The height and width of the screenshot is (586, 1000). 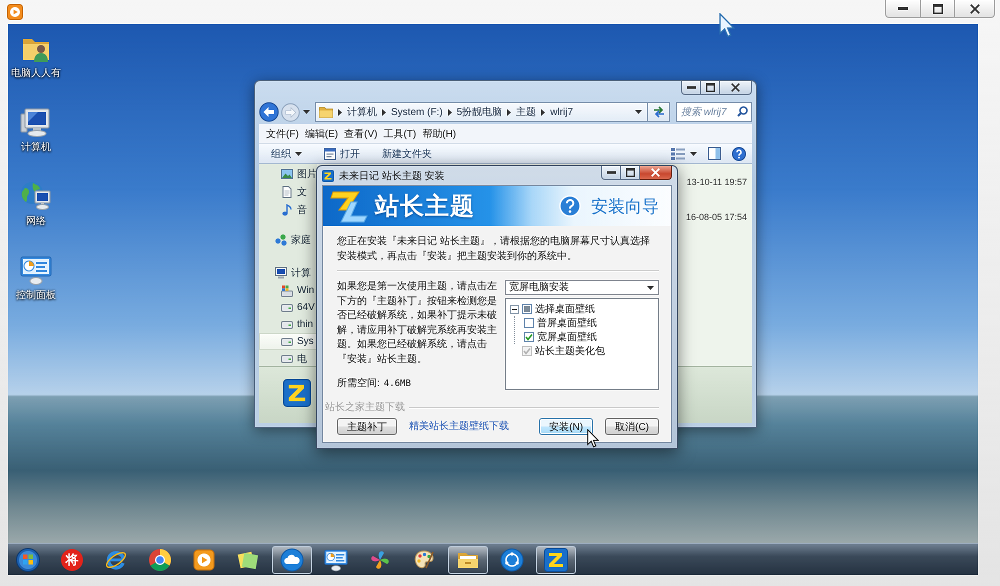 What do you see at coordinates (330, 154) in the screenshot?
I see `window-icon` at bounding box center [330, 154].